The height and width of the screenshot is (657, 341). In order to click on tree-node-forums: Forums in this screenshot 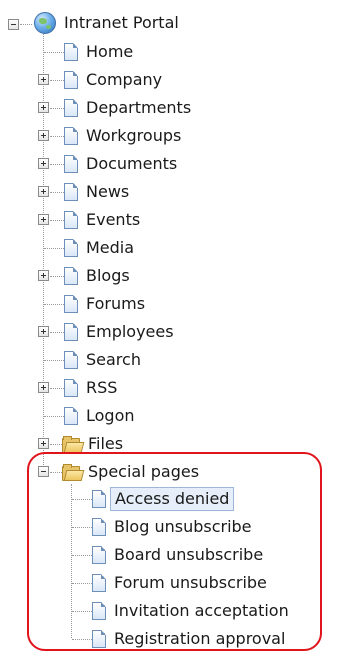, I will do `click(105, 304)`.